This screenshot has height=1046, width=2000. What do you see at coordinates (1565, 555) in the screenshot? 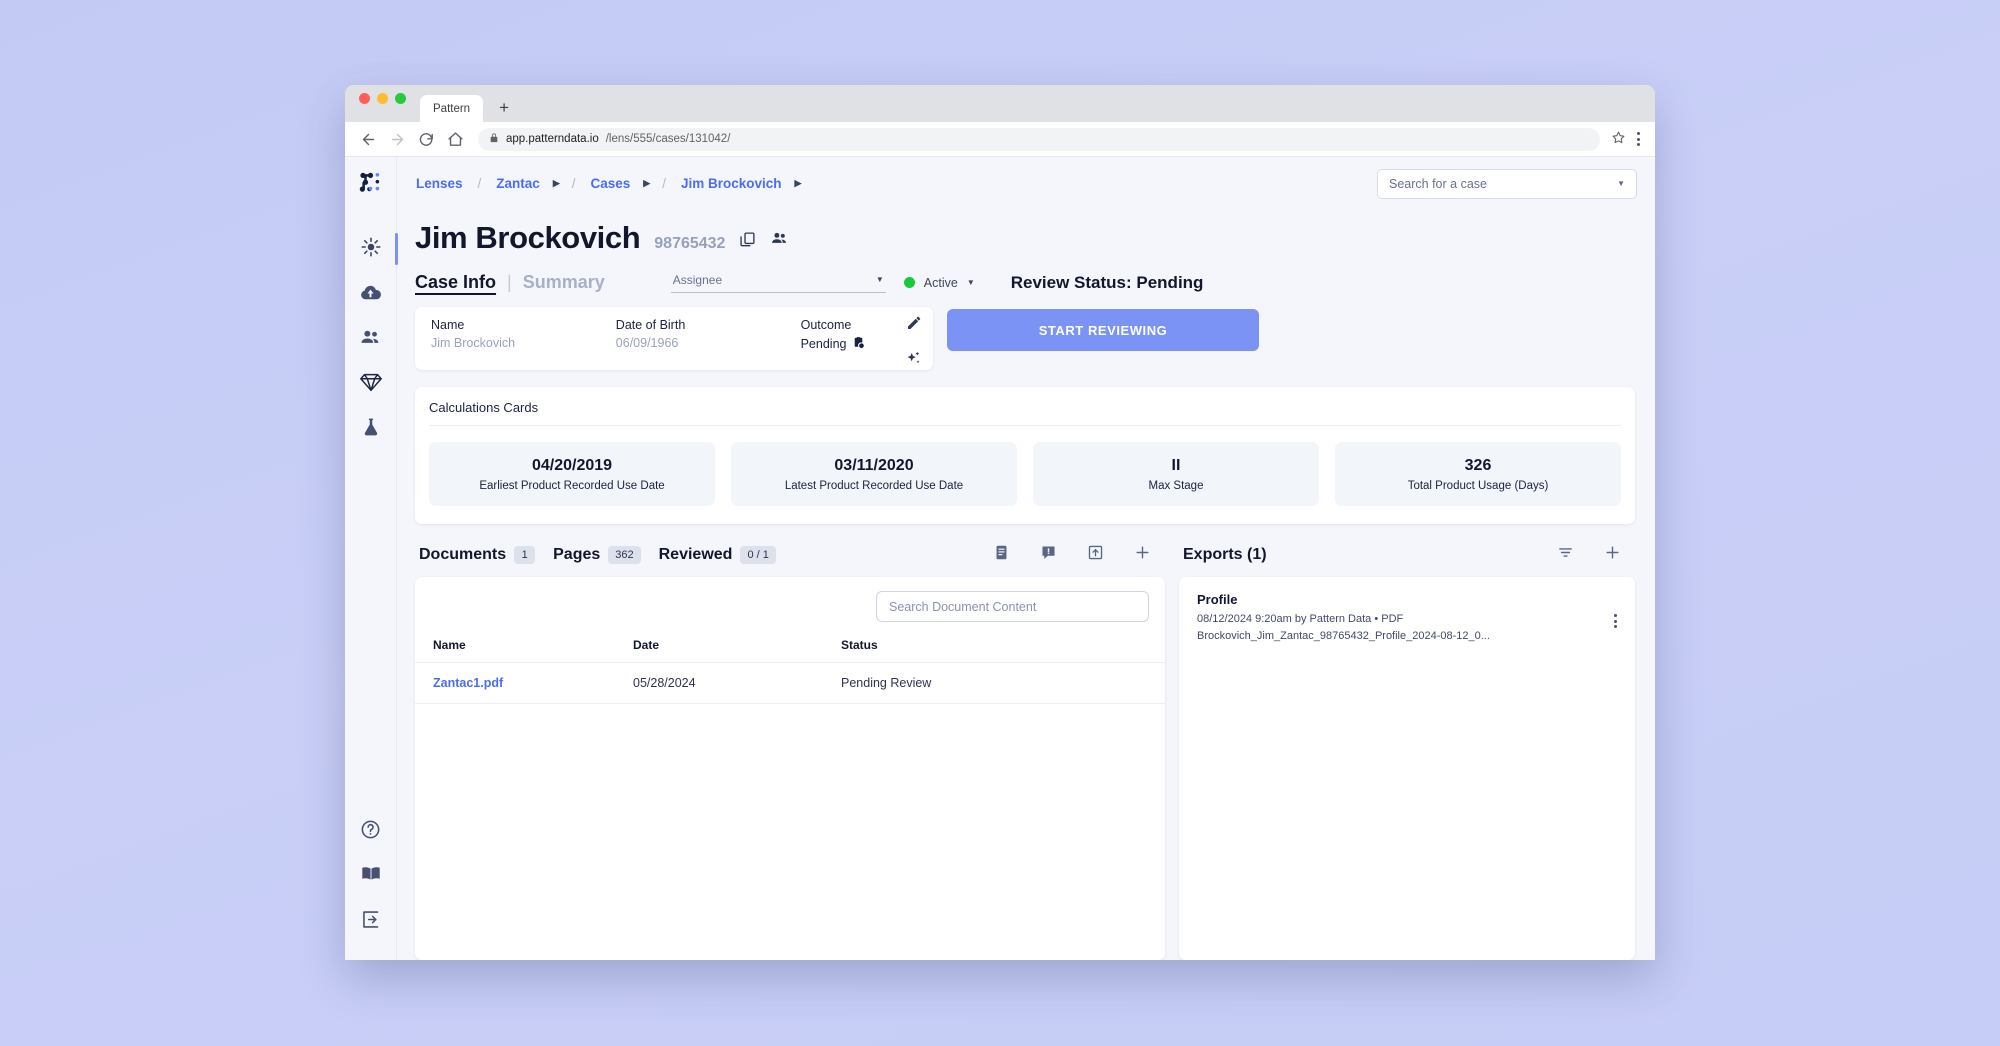
I see `filter-icon` at bounding box center [1565, 555].